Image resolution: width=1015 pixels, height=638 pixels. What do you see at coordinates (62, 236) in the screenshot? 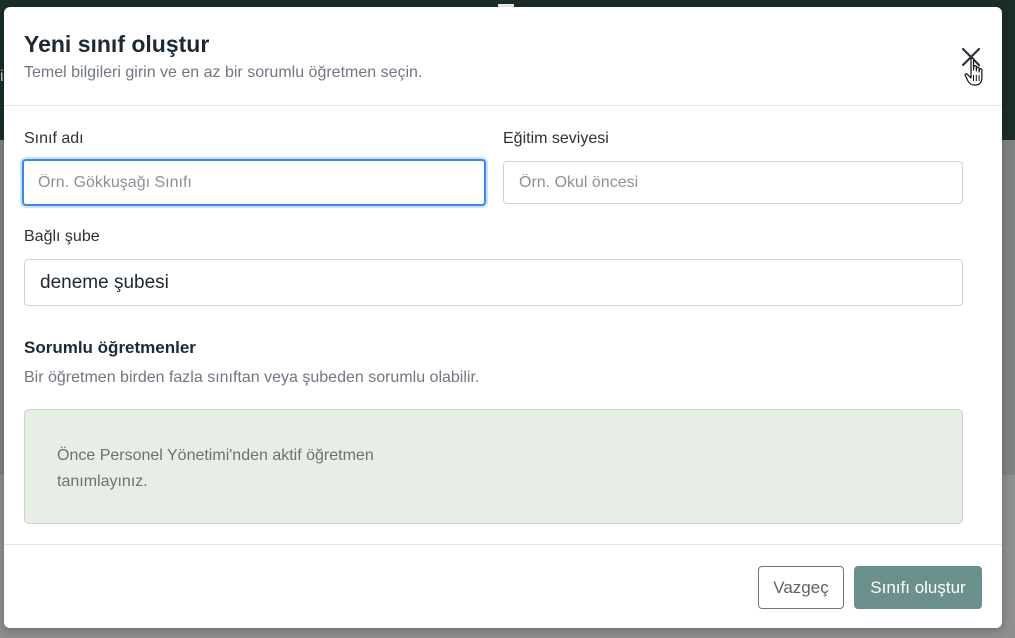
I see `branch-label: Bağlı şube` at bounding box center [62, 236].